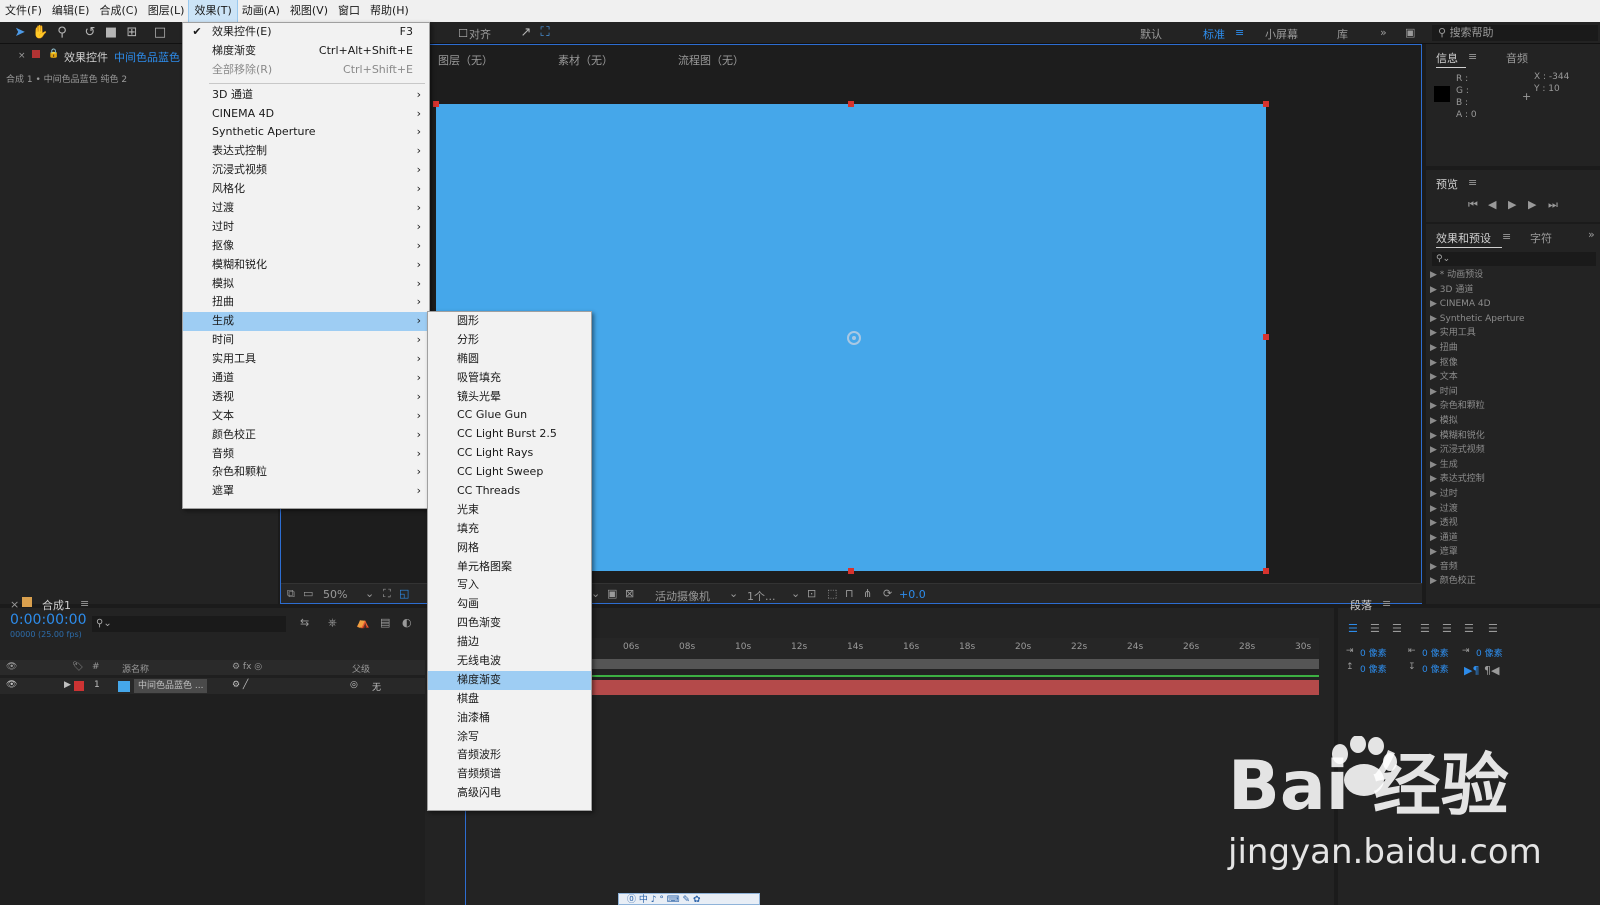  What do you see at coordinates (20, 33) in the screenshot?
I see `selection-tool-icon: ➤` at bounding box center [20, 33].